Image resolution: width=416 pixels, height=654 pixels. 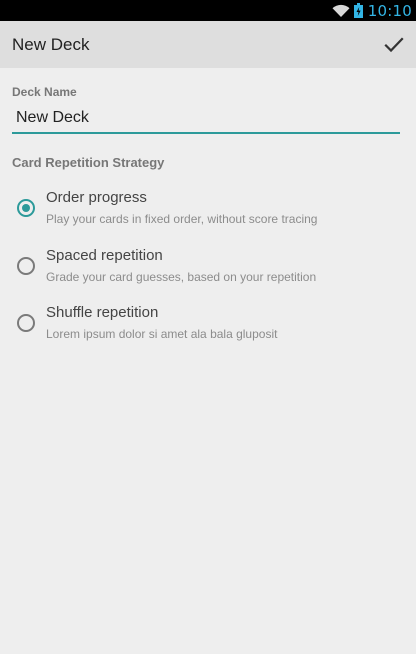 What do you see at coordinates (26, 208) in the screenshot?
I see `radio-button-checked` at bounding box center [26, 208].